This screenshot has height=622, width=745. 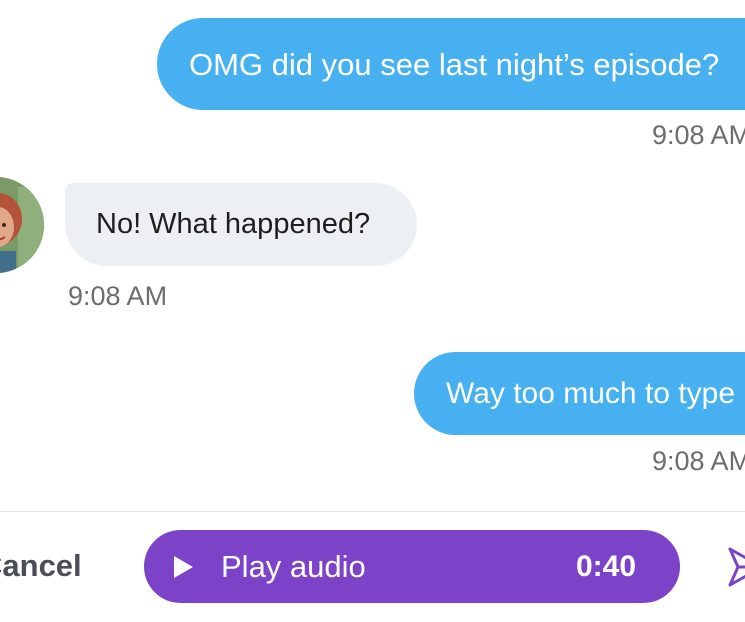 What do you see at coordinates (454, 64) in the screenshot?
I see `message-text: OMG did you see last night’s episode?` at bounding box center [454, 64].